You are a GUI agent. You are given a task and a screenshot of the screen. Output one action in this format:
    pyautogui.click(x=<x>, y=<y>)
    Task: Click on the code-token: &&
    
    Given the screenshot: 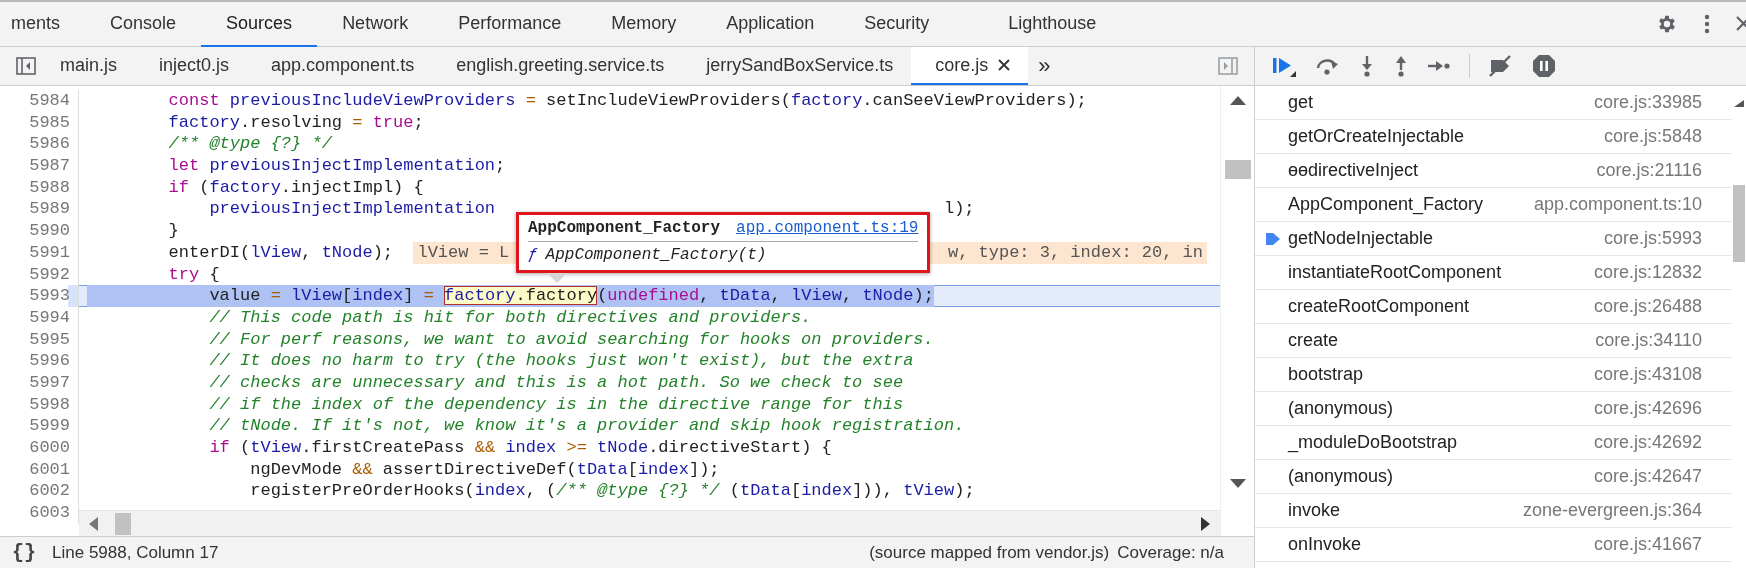 What is the action you would take?
    pyautogui.click(x=485, y=447)
    